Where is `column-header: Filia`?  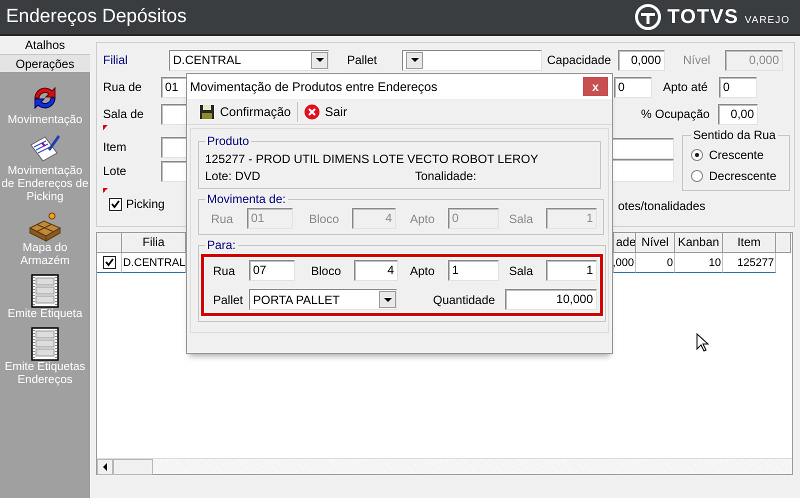 column-header: Filia is located at coordinates (154, 243).